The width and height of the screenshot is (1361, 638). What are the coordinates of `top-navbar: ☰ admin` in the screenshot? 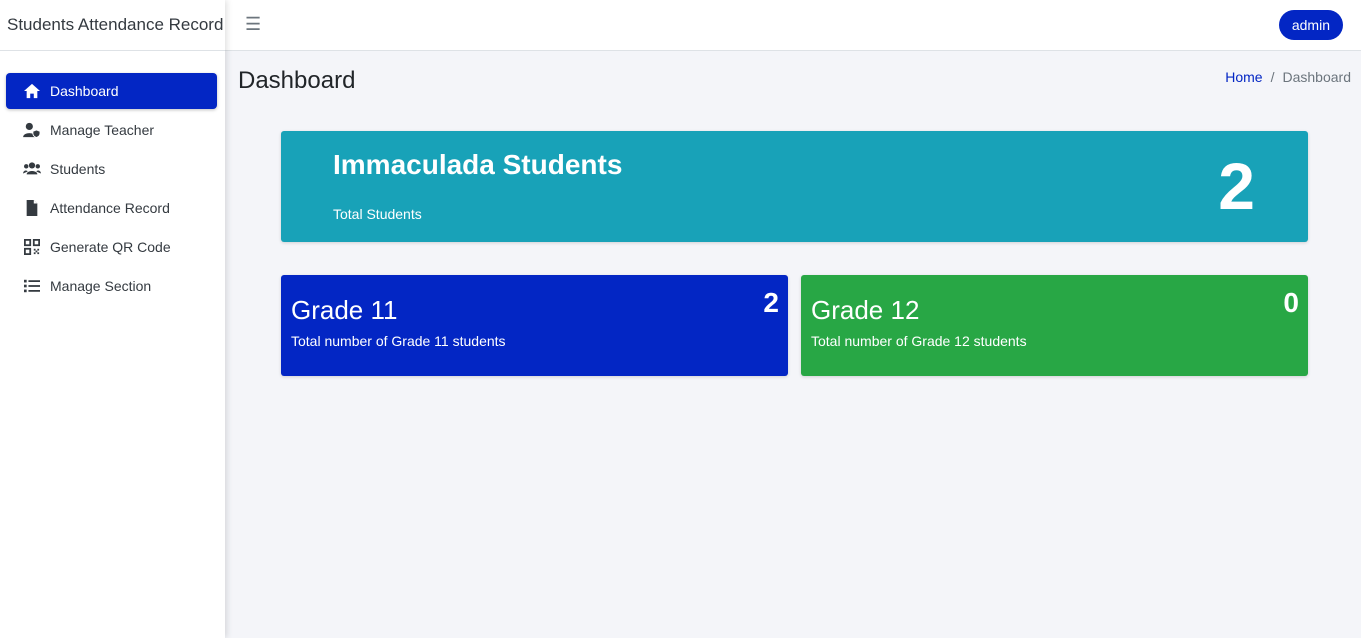 It's located at (793, 25).